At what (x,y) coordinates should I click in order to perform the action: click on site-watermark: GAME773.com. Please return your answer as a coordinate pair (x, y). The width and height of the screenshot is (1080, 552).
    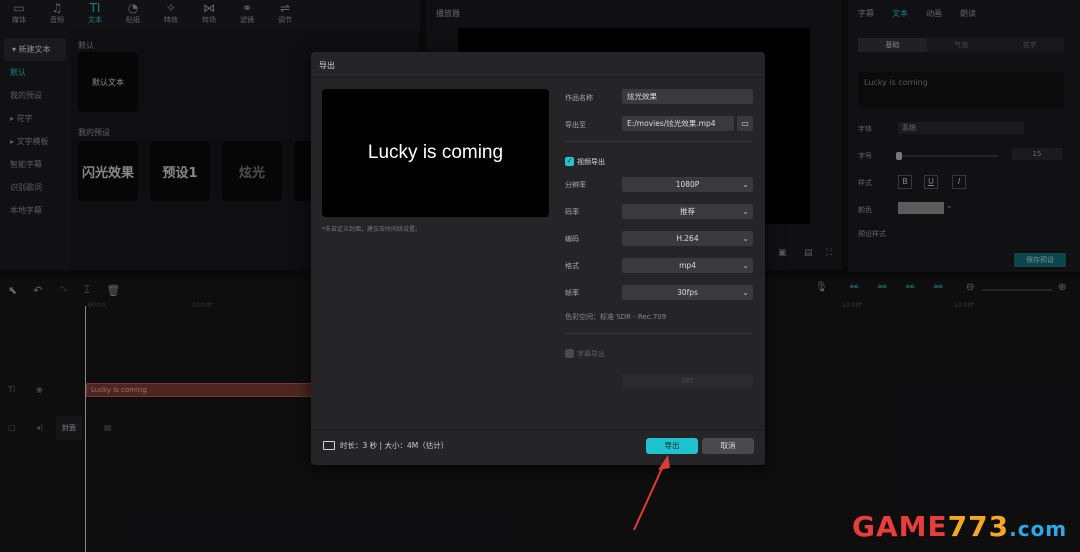
    Looking at the image, I should click on (960, 526).